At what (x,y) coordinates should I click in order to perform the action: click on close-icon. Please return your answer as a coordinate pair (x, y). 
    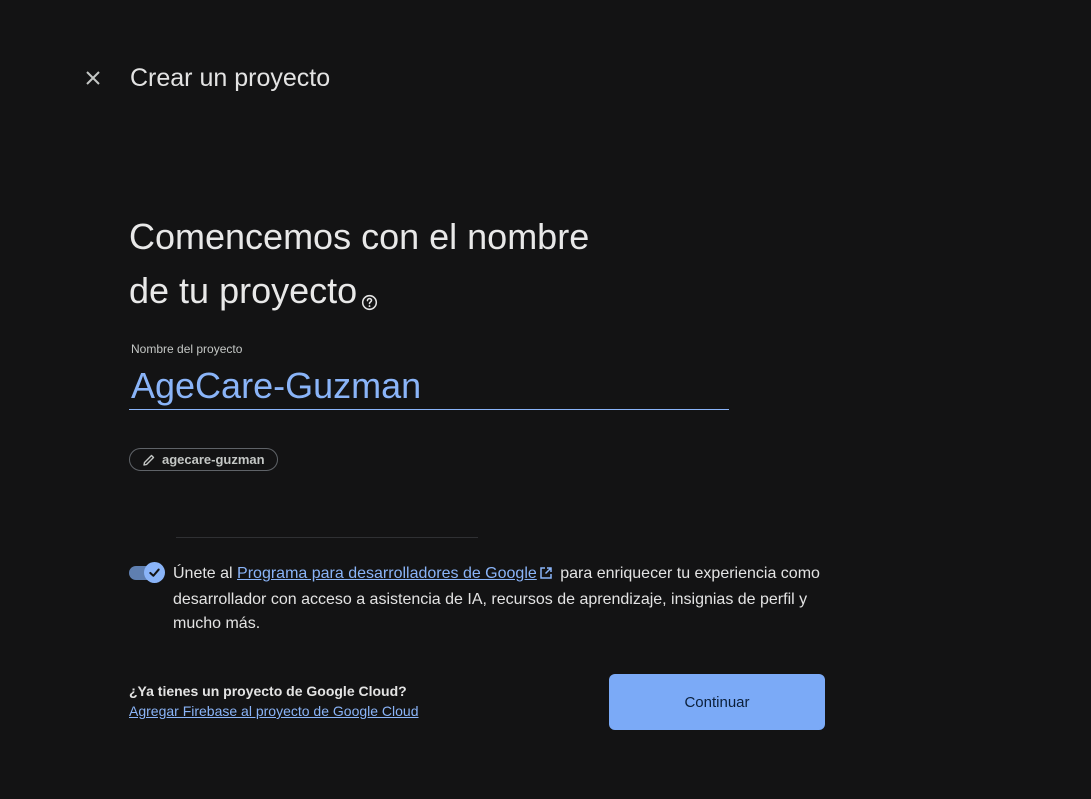
    Looking at the image, I should click on (93, 78).